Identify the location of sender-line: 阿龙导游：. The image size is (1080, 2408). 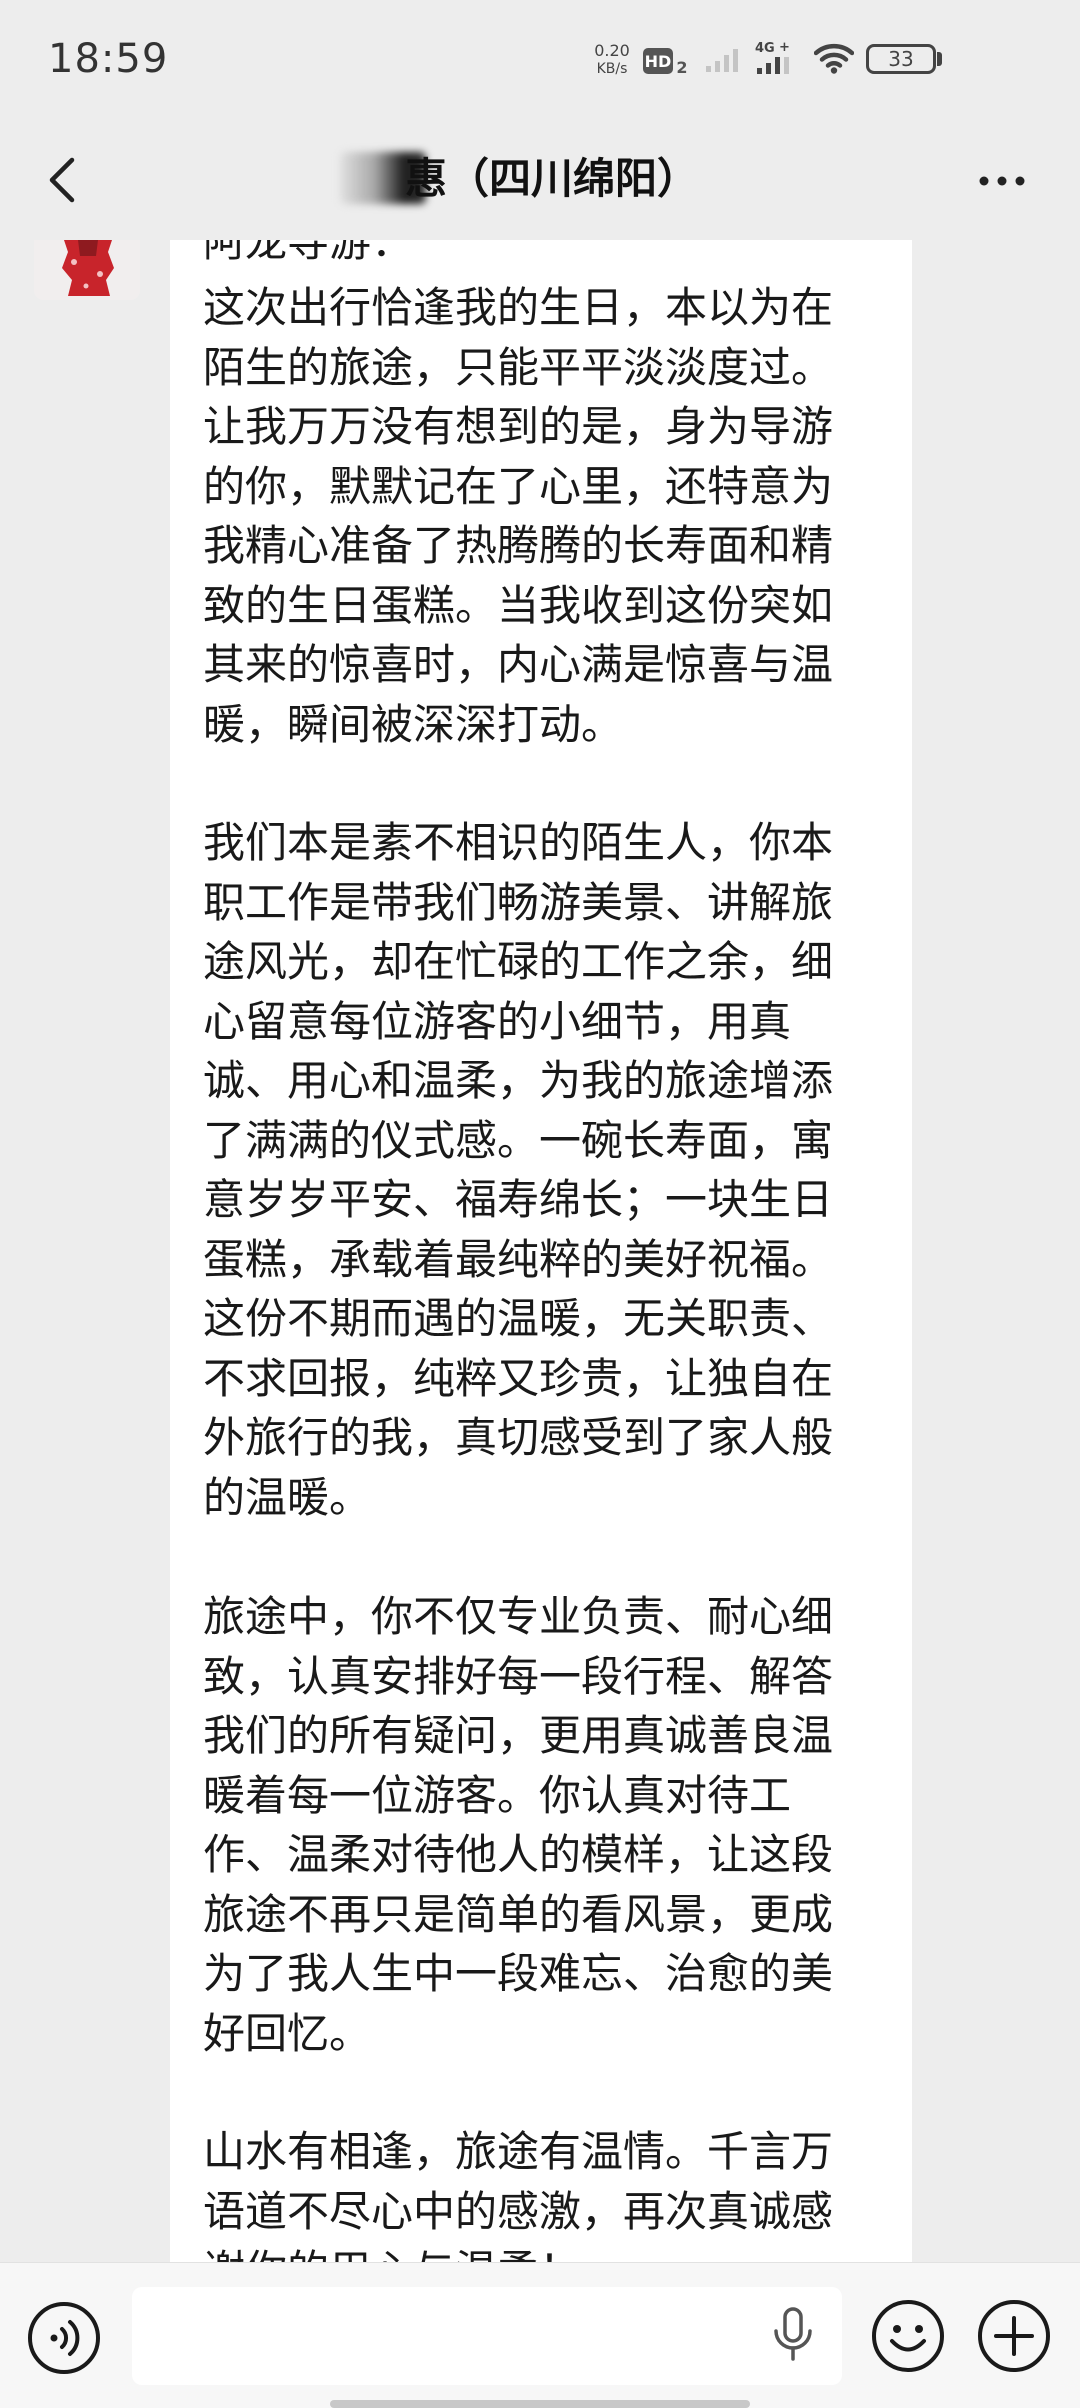
(308, 253).